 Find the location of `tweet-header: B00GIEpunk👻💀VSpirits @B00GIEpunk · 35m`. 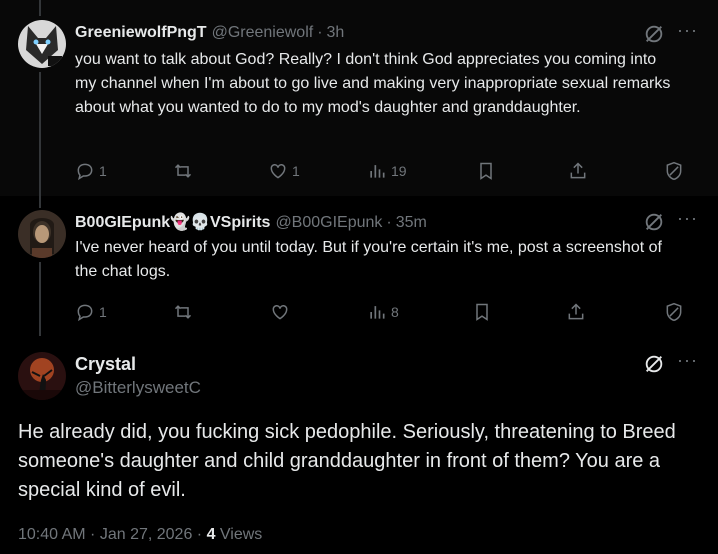

tweet-header: B00GIEpunk👻💀VSpirits @B00GIEpunk · 35m is located at coordinates (251, 222).